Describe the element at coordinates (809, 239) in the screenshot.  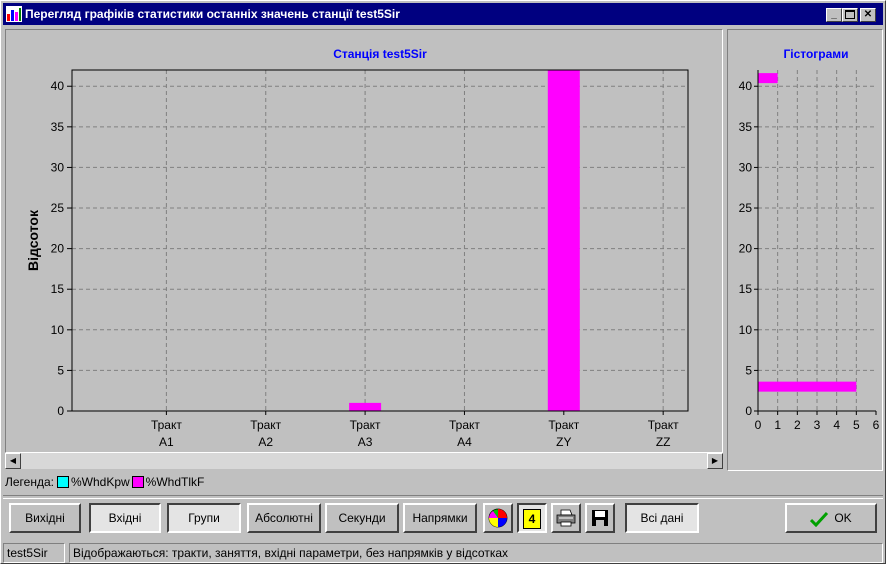
I see `histogram-chart: Гістограми05101520253035400 1 2 3 4 5 6` at that location.